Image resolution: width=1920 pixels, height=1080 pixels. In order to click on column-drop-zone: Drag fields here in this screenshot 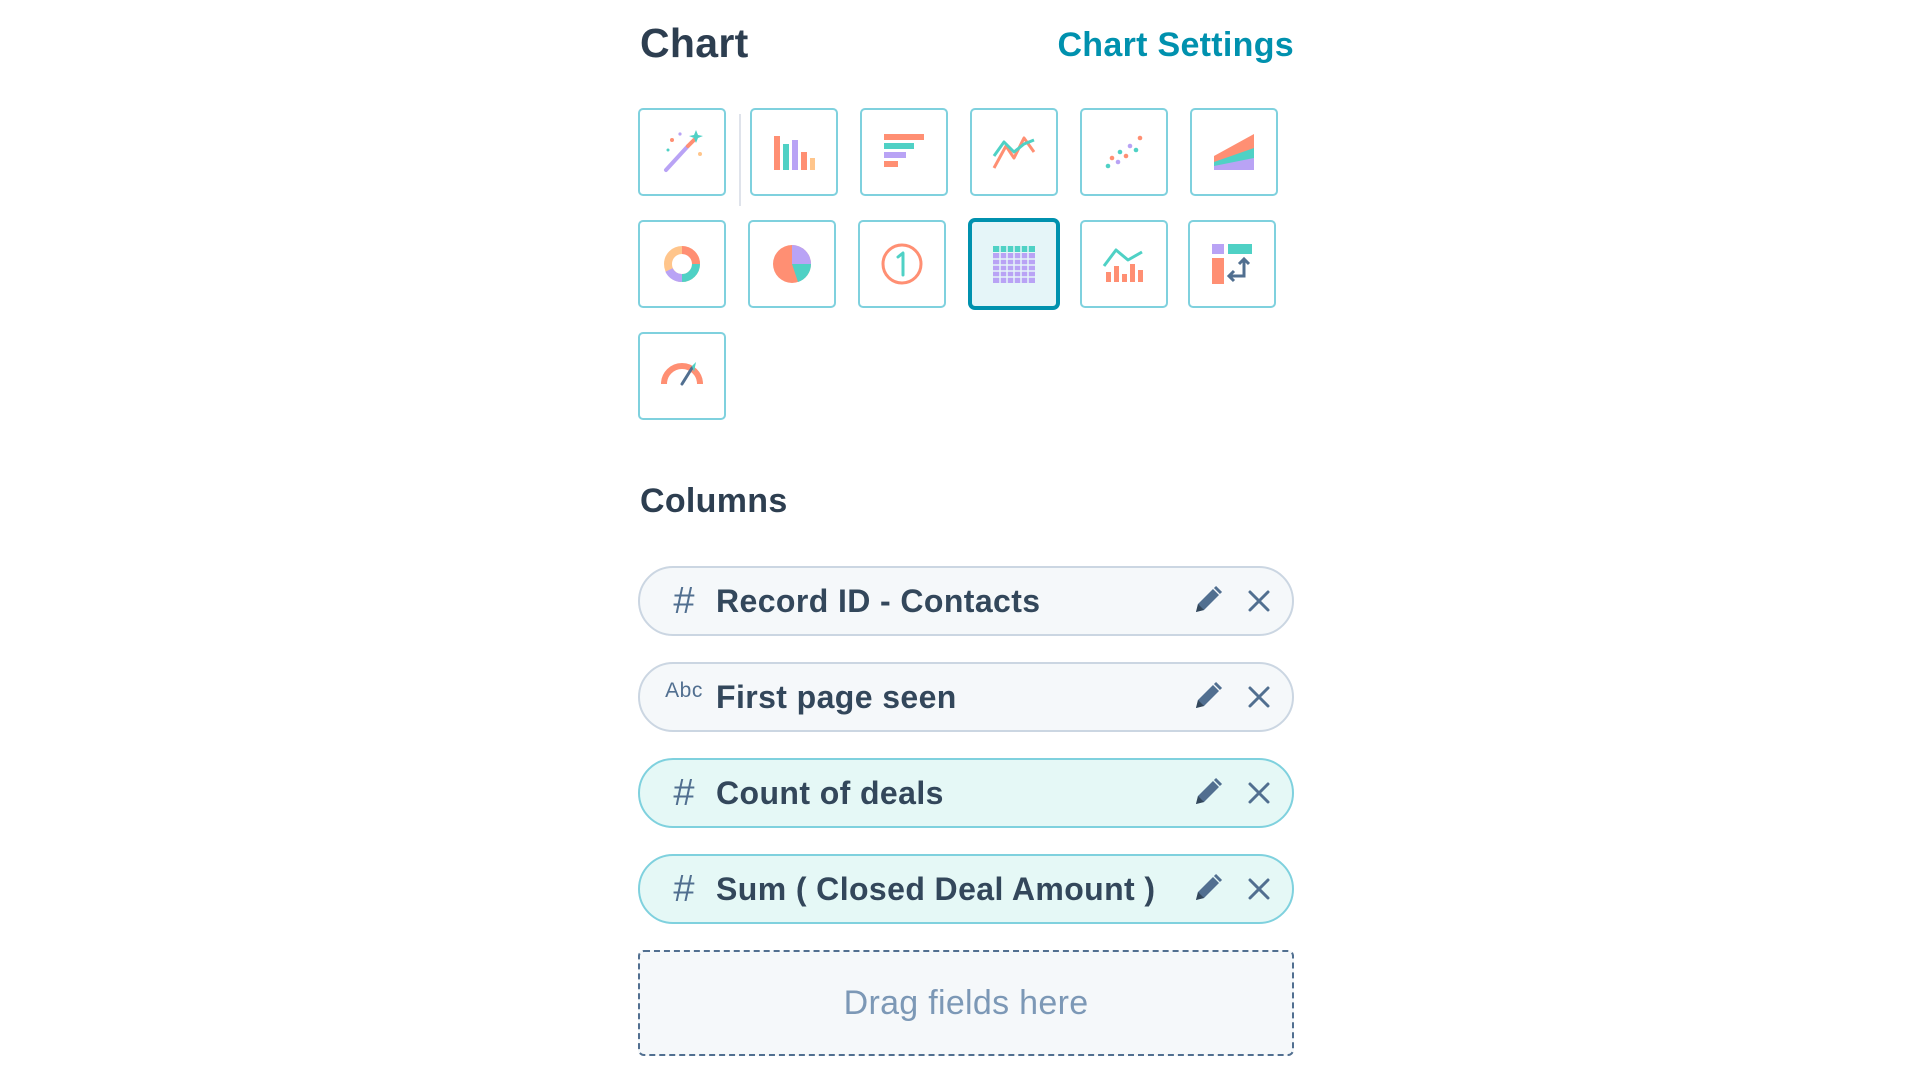, I will do `click(966, 1003)`.